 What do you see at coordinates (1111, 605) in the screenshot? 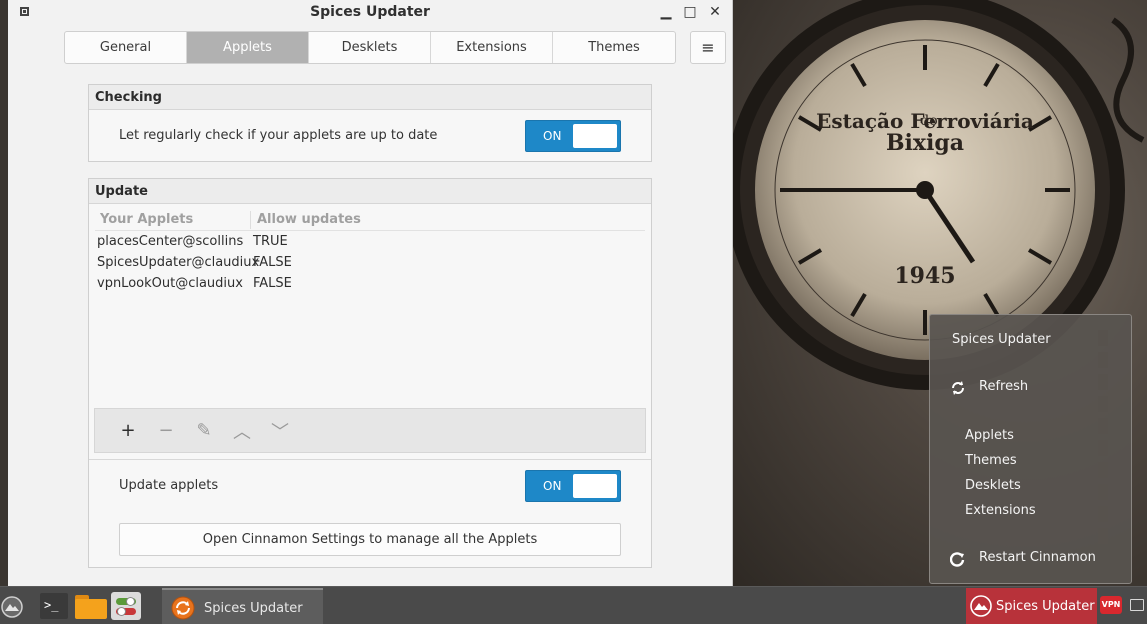
I see `vpn-icon: VPN` at bounding box center [1111, 605].